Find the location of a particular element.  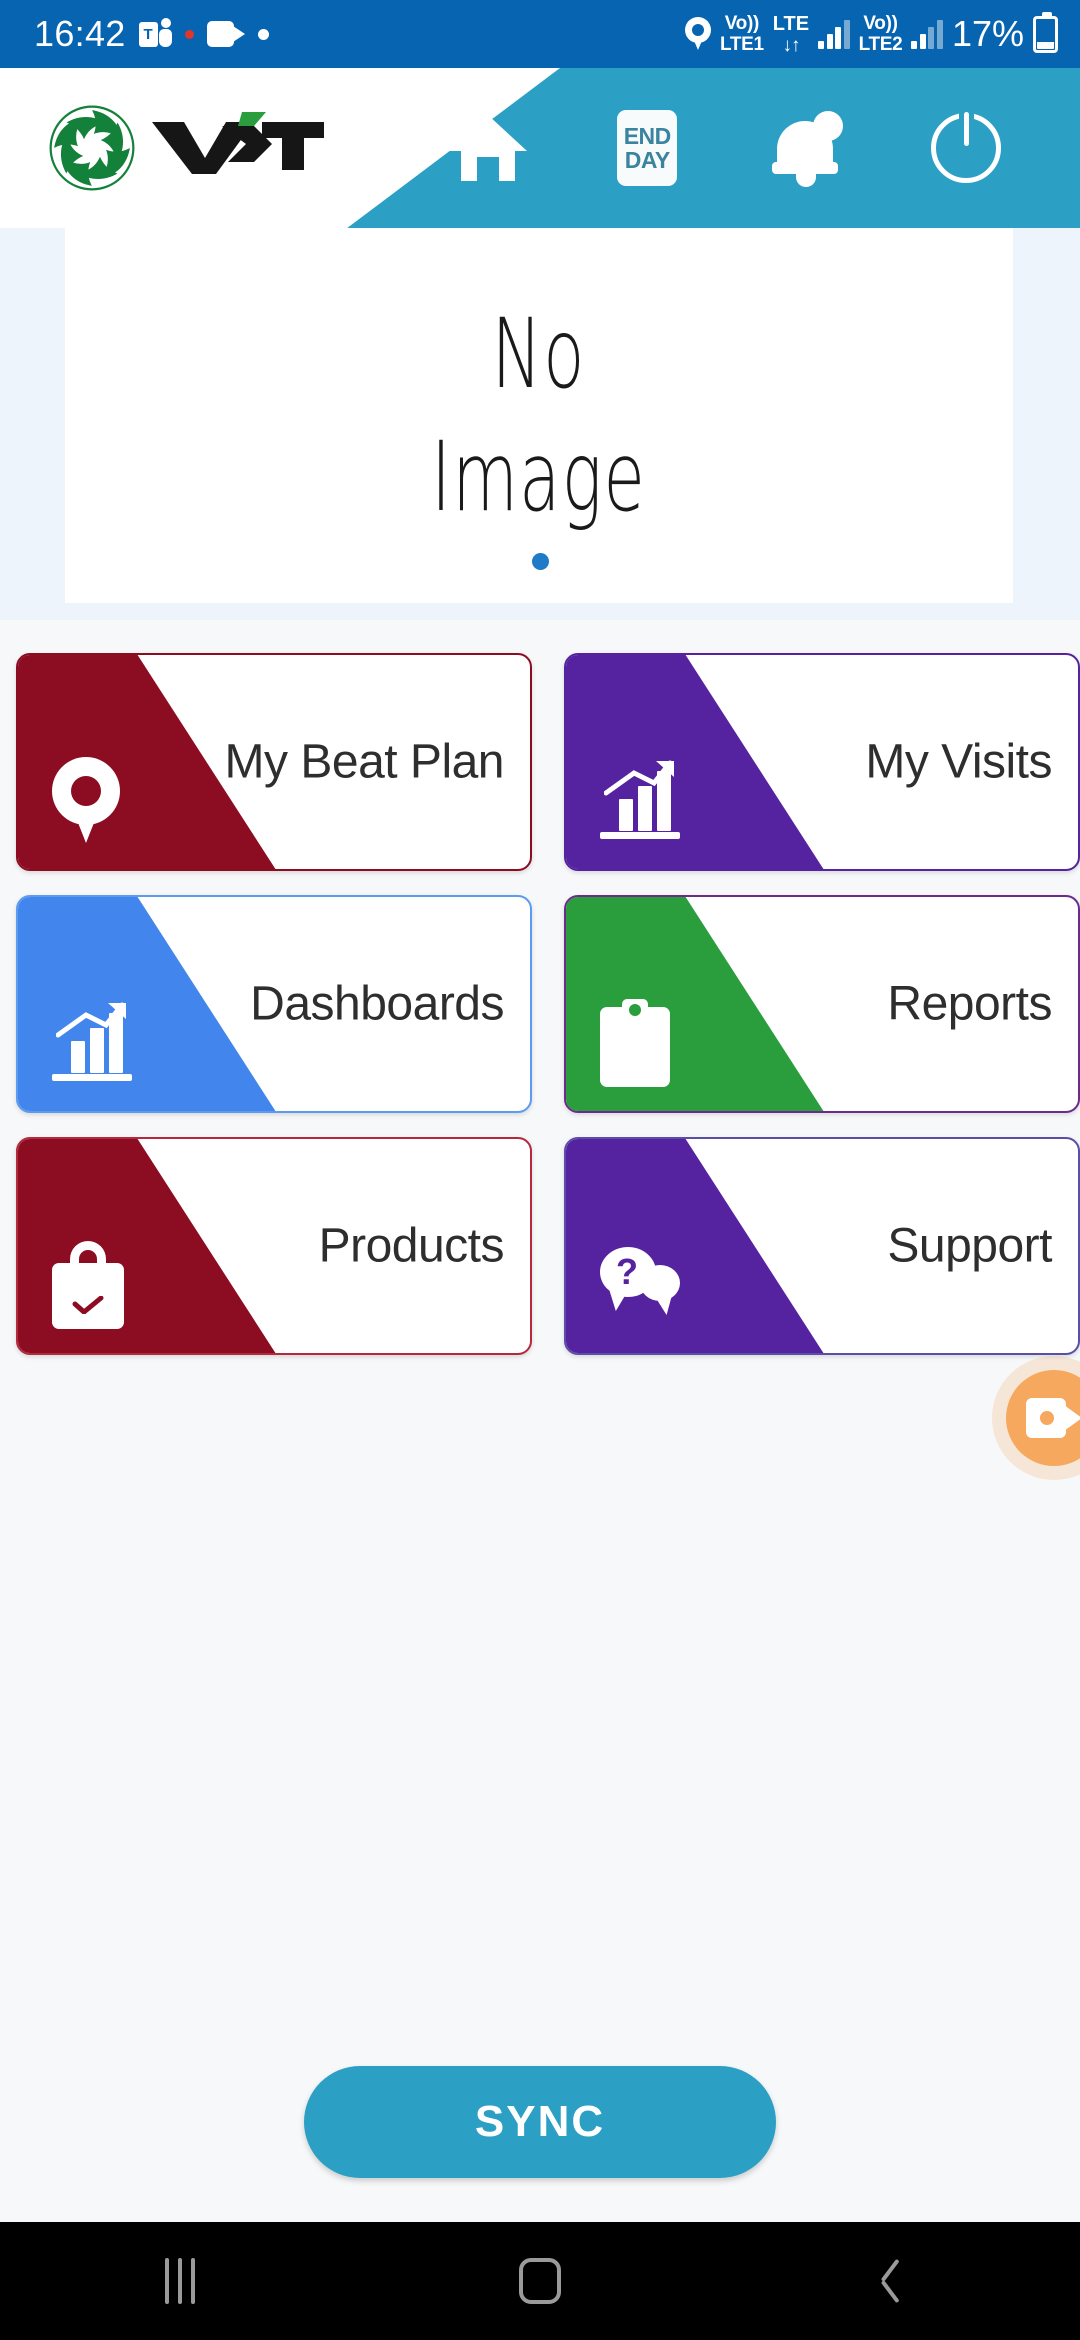

tile-reports: Reports is located at coordinates (822, 1004).